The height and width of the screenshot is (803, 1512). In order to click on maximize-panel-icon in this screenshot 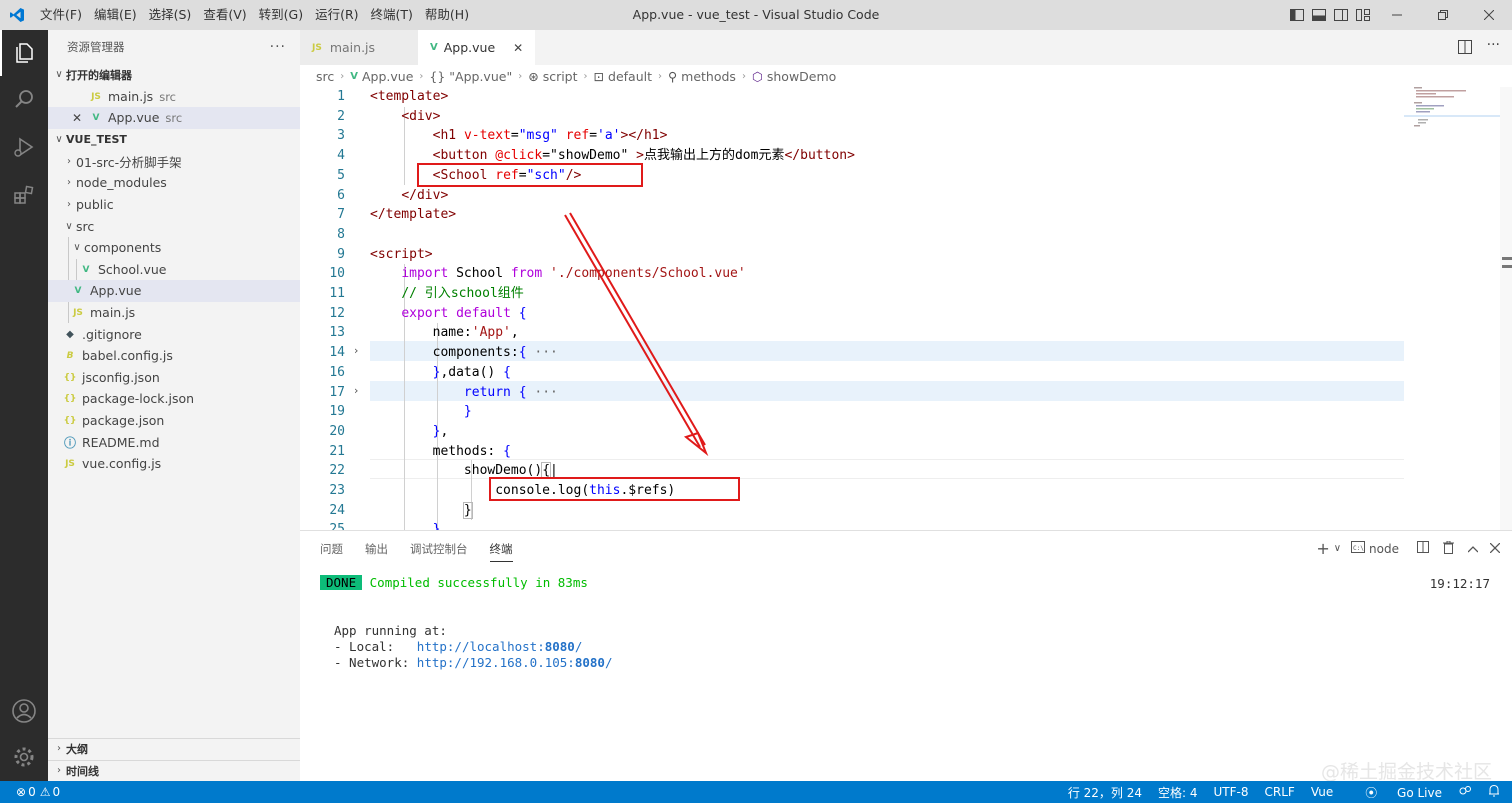, I will do `click(1473, 549)`.